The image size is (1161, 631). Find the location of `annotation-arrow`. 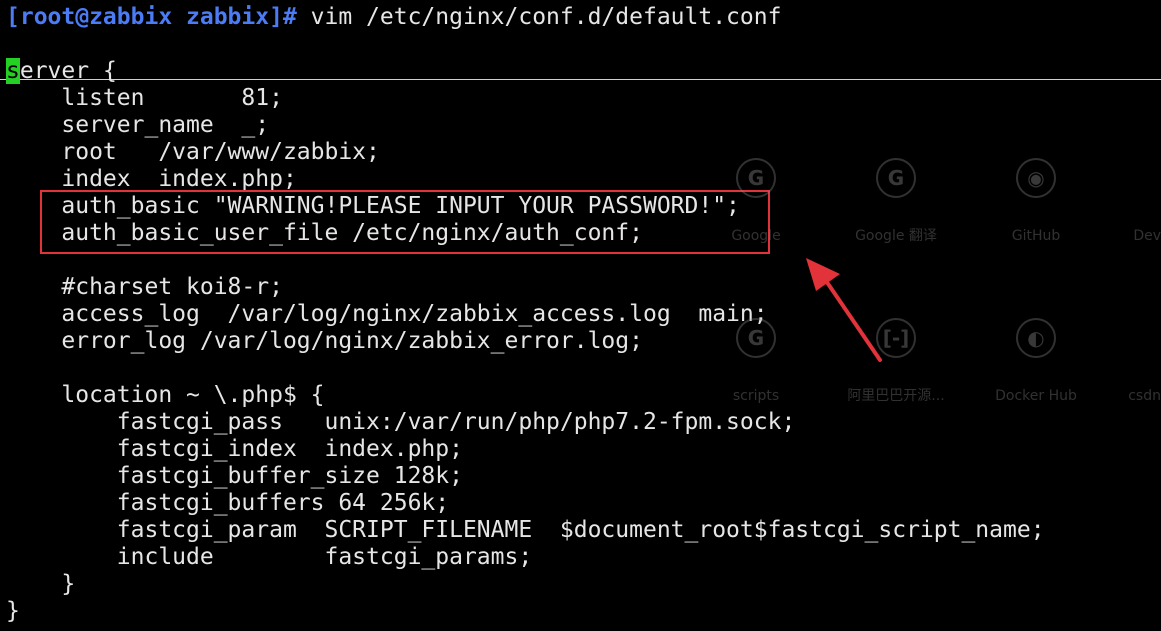

annotation-arrow is located at coordinates (844, 310).